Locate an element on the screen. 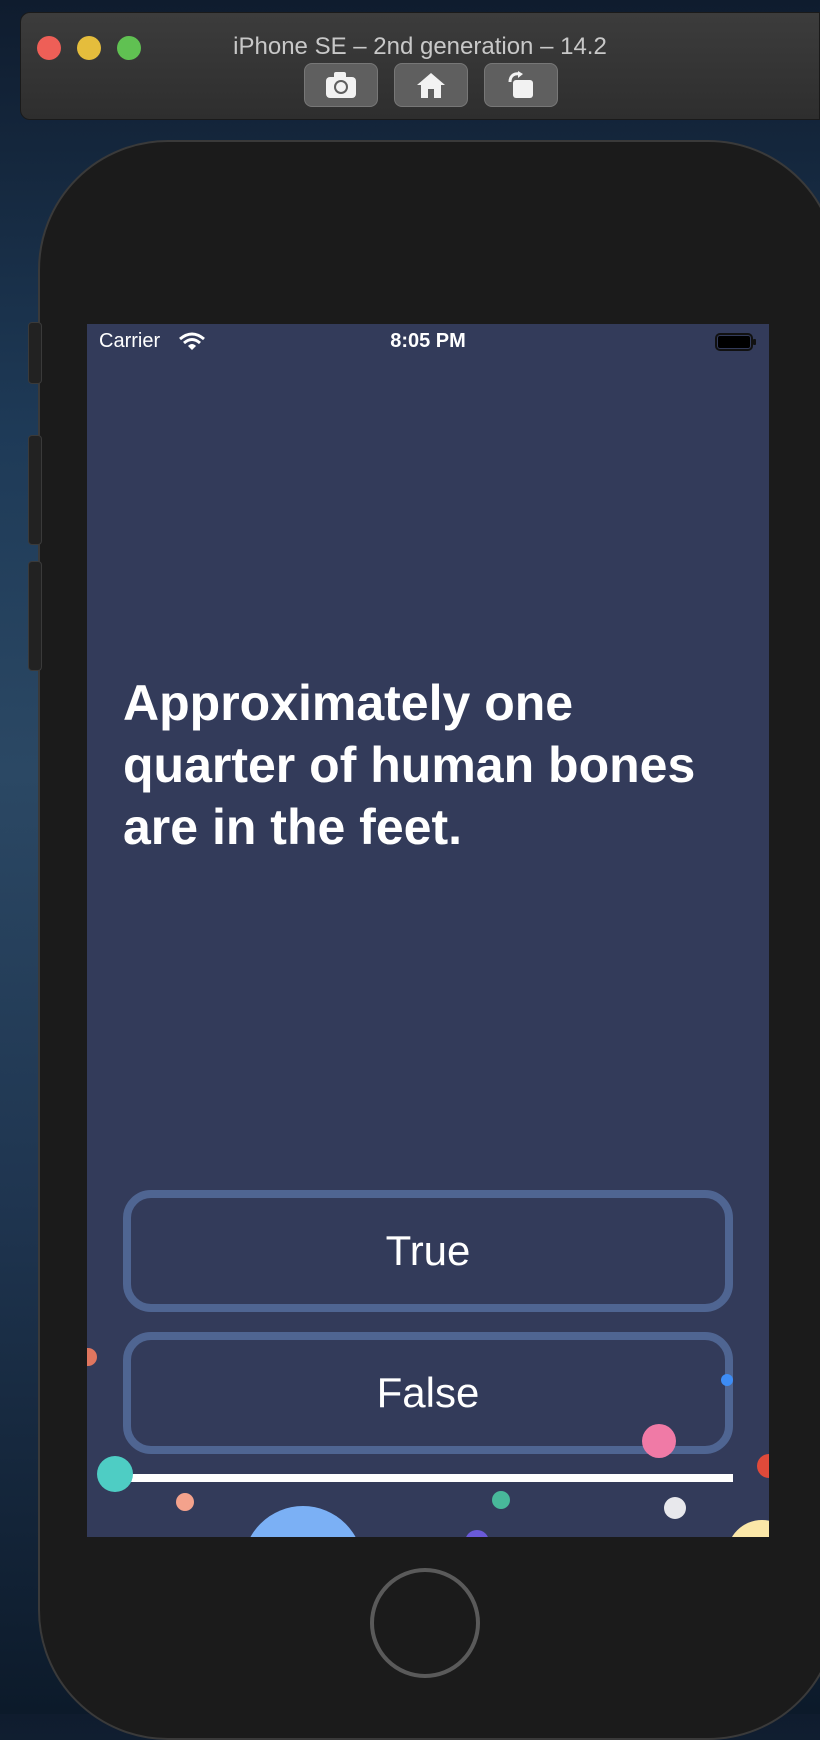 The image size is (820, 1740). battery-icon is located at coordinates (735, 342).